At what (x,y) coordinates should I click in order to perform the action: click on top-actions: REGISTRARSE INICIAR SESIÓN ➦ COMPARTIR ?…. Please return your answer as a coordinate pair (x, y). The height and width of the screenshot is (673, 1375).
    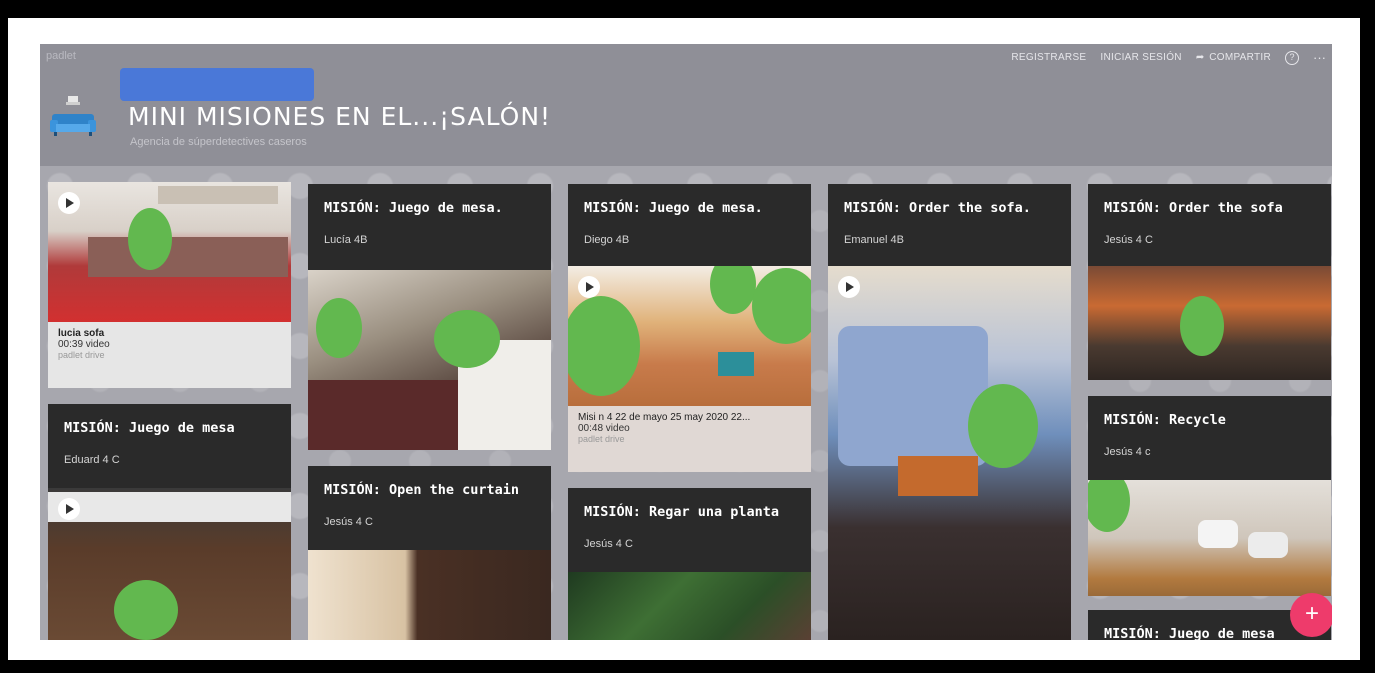
    Looking at the image, I should click on (1168, 57).